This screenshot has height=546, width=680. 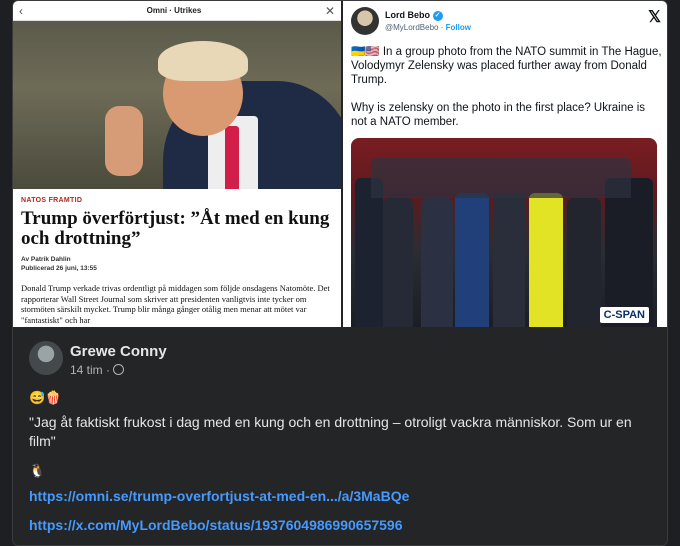 I want to click on omni-author: Av Patrik Dahlin, so click(x=46, y=259).